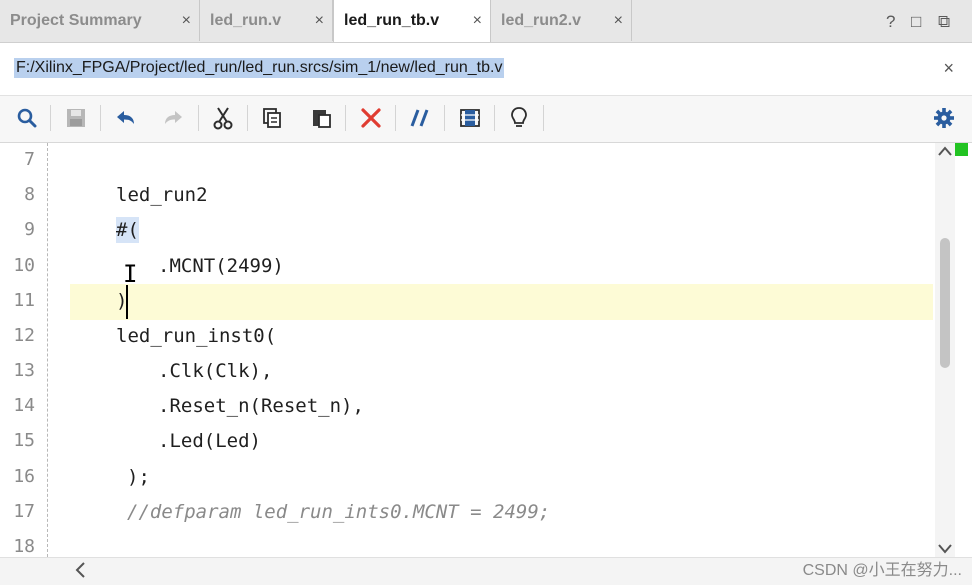 This screenshot has height=585, width=972. I want to click on current-line-highlight, so click(501, 302).